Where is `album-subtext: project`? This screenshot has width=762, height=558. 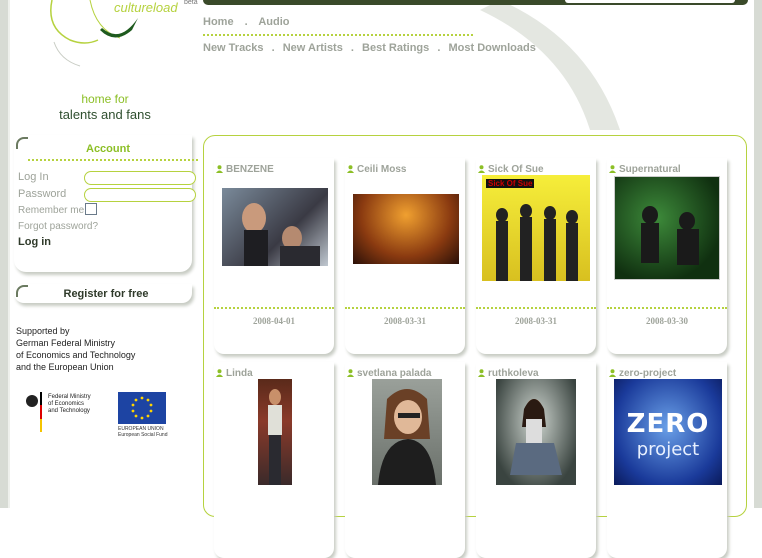 album-subtext: project is located at coordinates (668, 449).